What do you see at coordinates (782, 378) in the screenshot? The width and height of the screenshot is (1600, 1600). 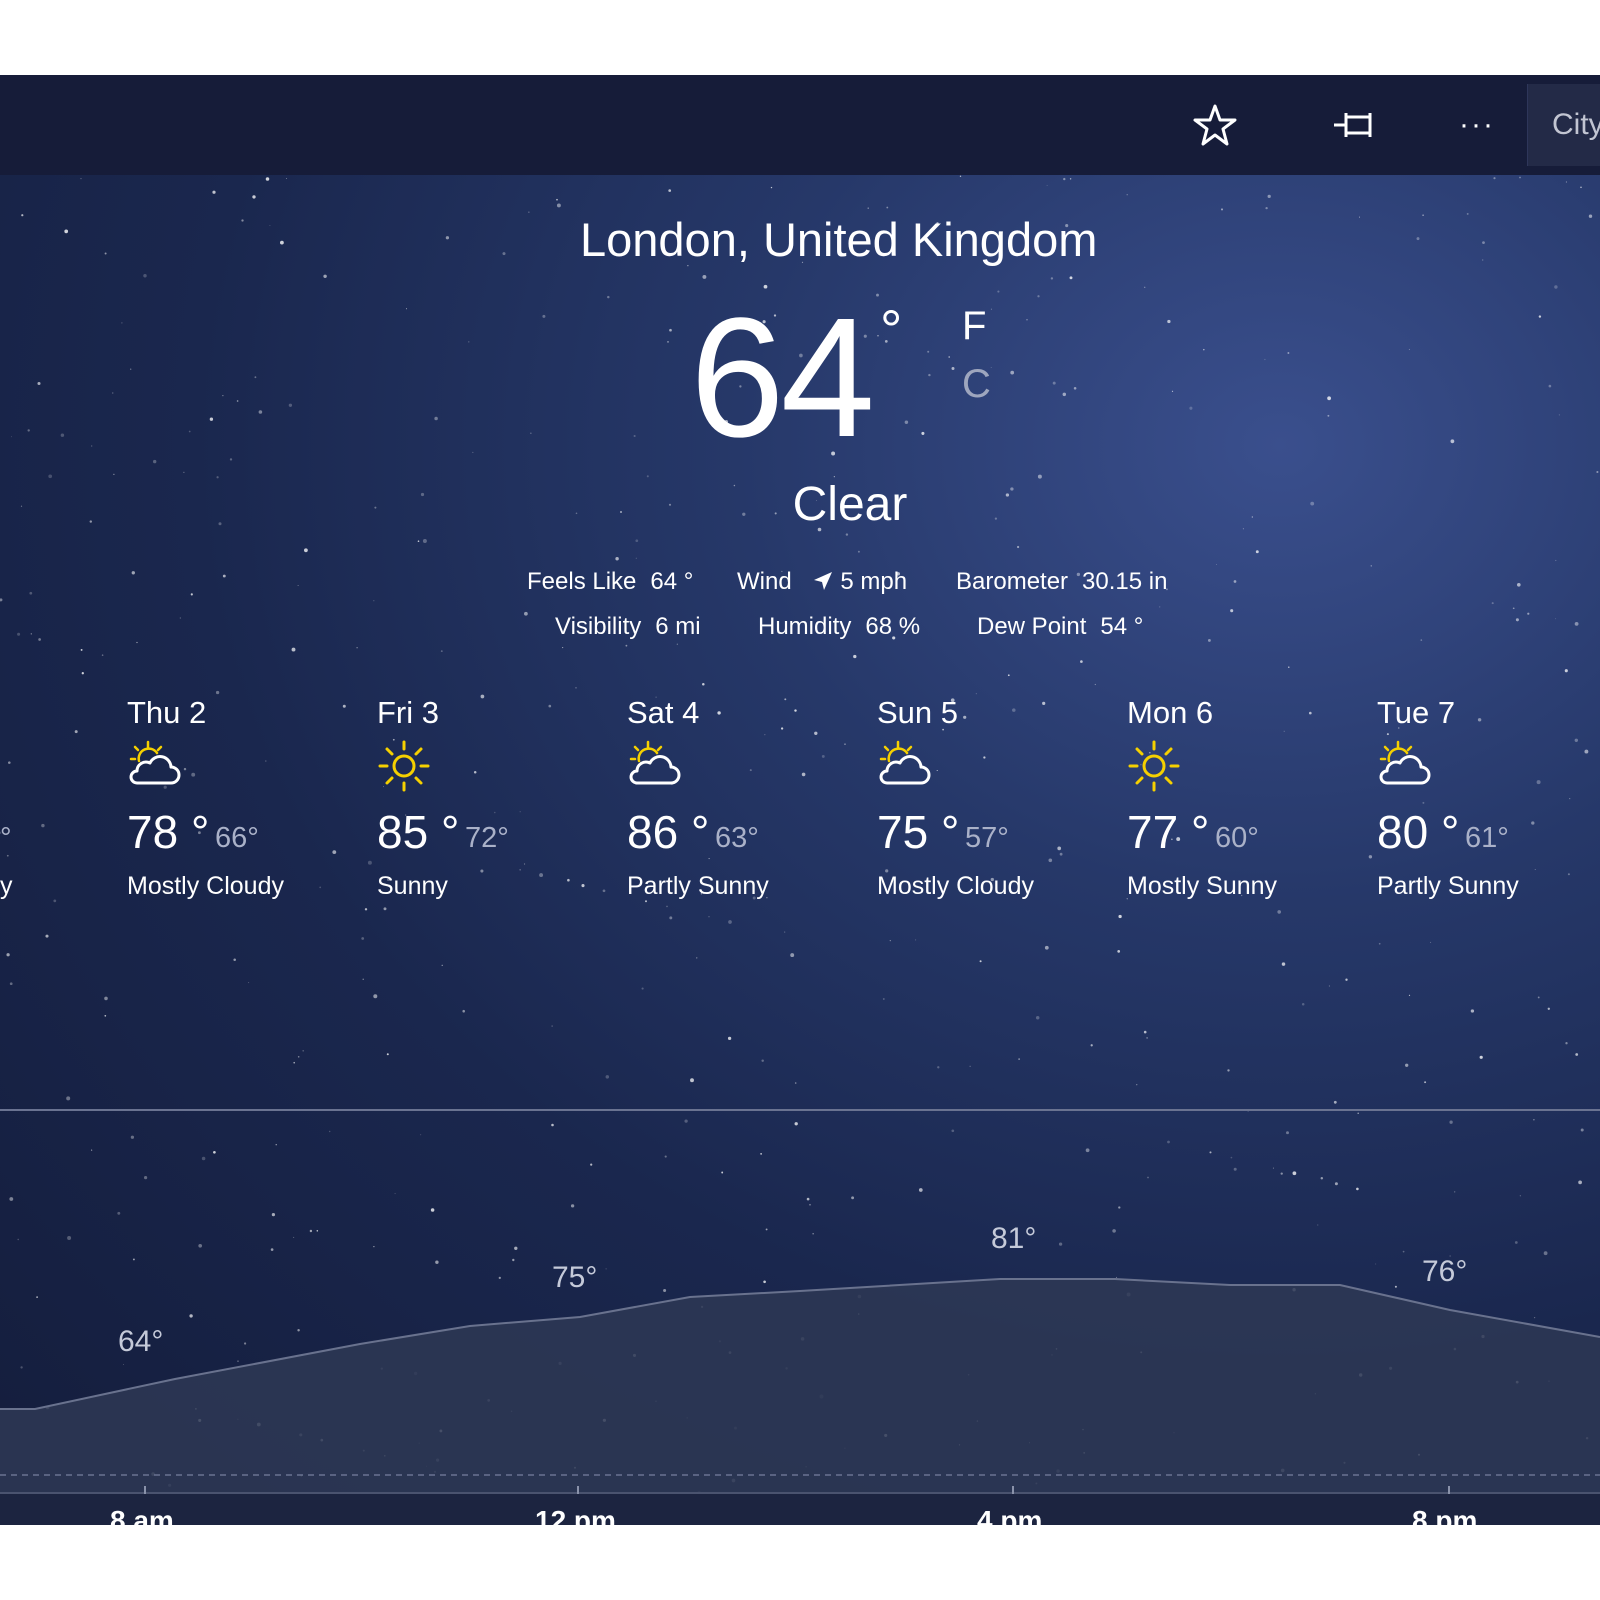 I see `current-temperature: 64` at bounding box center [782, 378].